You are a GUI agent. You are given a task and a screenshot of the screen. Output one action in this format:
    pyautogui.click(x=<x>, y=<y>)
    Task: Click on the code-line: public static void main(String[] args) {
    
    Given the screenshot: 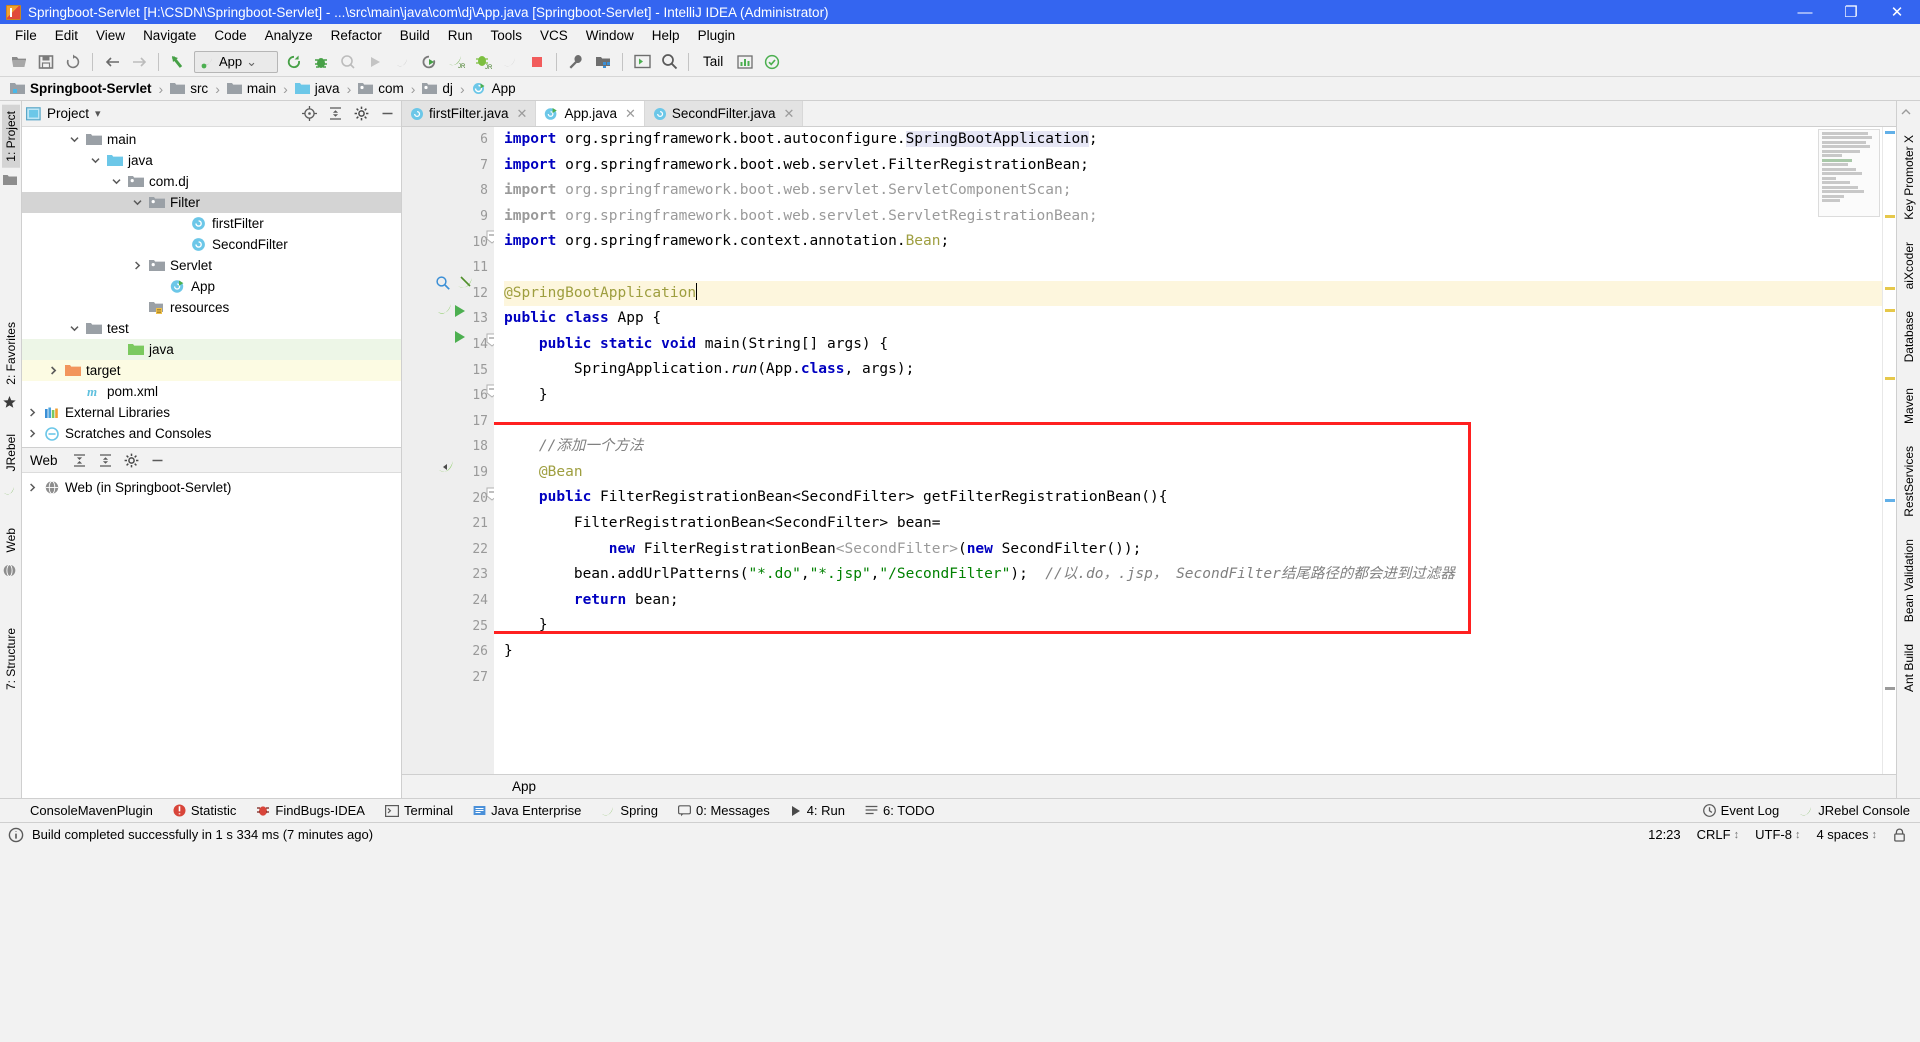 What is the action you would take?
    pyautogui.click(x=1193, y=345)
    